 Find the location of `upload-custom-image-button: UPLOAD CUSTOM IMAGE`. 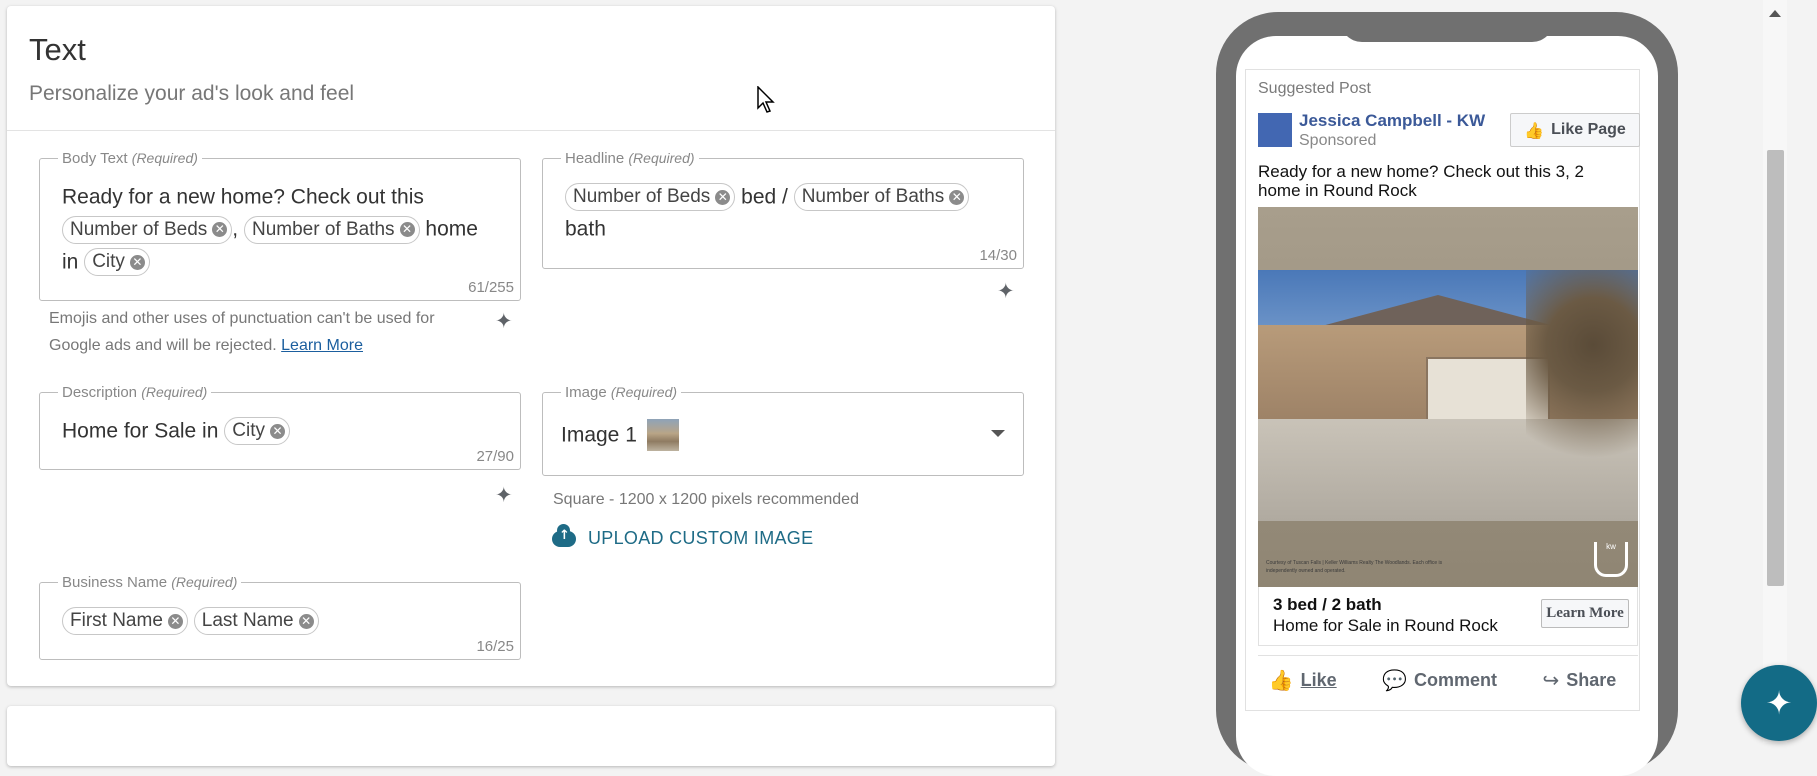

upload-custom-image-button: UPLOAD CUSTOM IMAGE is located at coordinates (682, 536).